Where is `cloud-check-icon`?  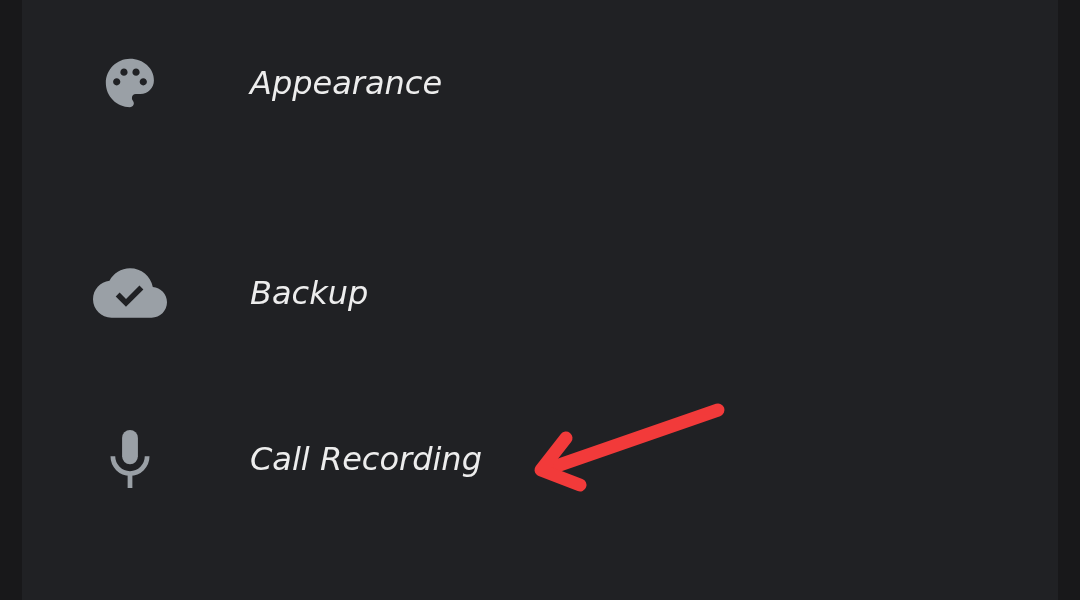 cloud-check-icon is located at coordinates (130, 293).